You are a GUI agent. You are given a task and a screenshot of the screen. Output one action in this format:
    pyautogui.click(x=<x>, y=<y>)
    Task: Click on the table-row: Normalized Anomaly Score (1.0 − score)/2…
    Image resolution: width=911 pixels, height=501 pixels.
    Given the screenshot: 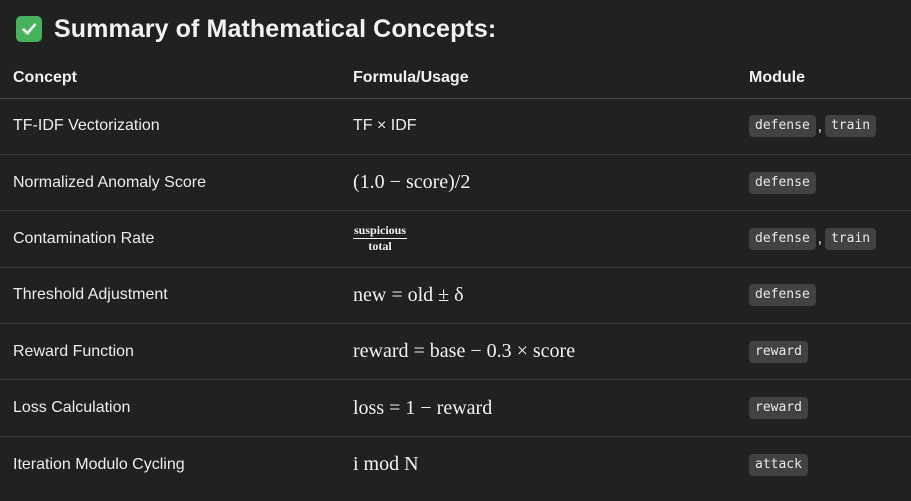 What is the action you would take?
    pyautogui.click(x=455, y=183)
    